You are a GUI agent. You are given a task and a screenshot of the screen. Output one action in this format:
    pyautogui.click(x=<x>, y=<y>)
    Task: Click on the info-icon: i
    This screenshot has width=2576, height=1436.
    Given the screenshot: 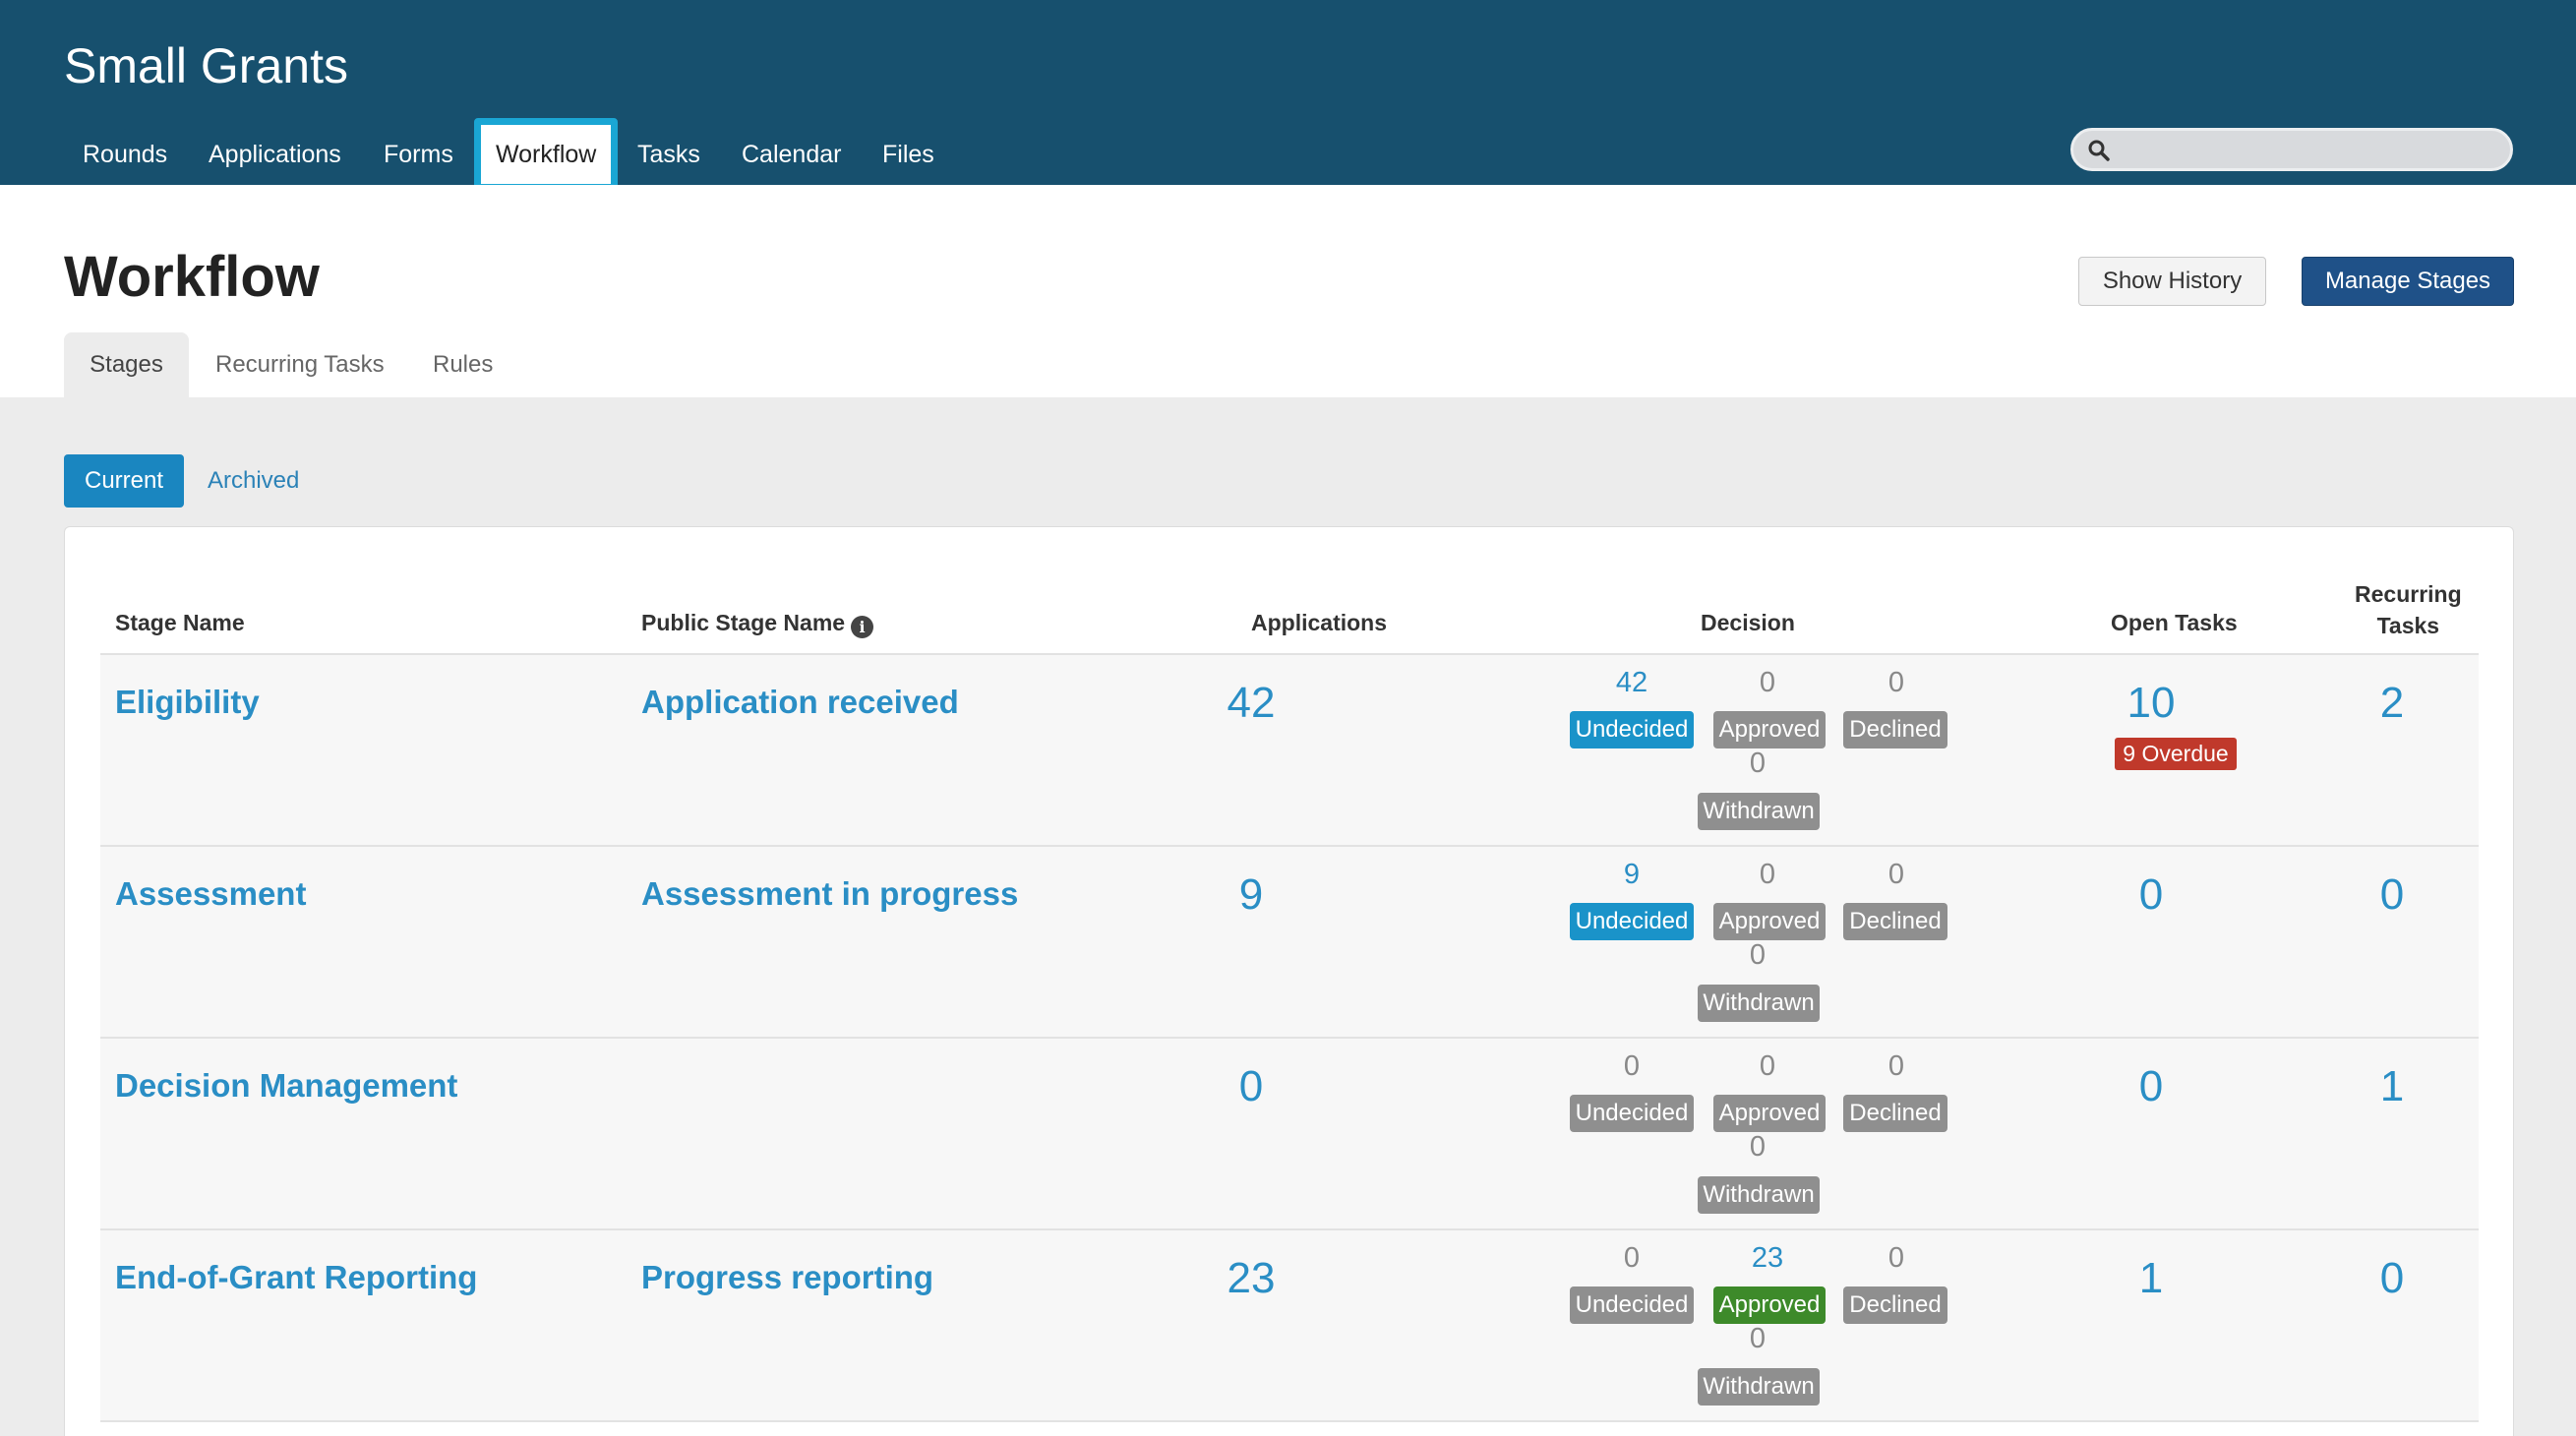 What is the action you would take?
    pyautogui.click(x=862, y=627)
    